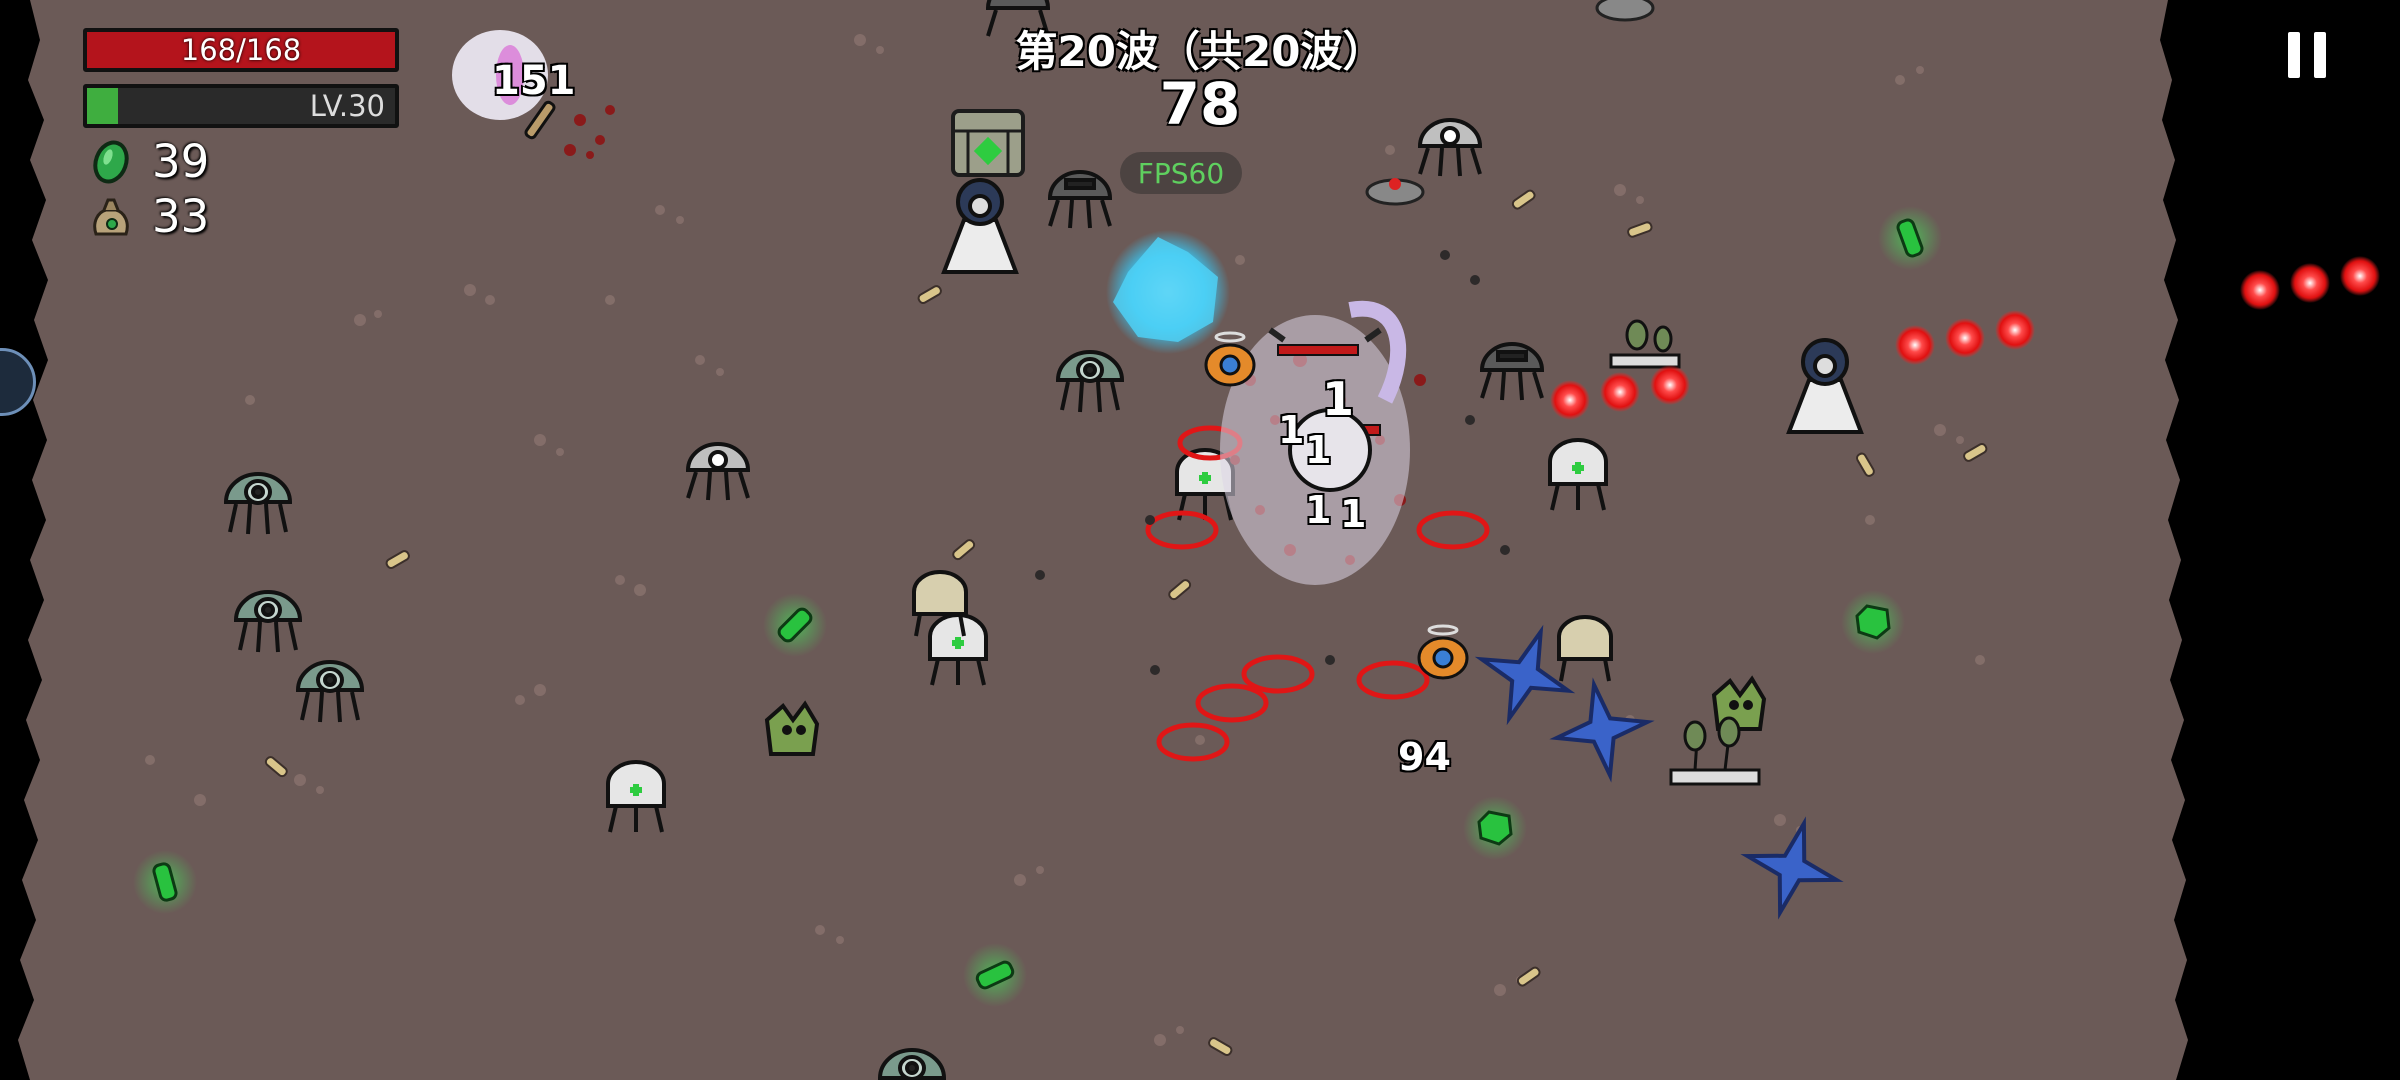 The height and width of the screenshot is (1080, 2400). I want to click on level-text: LV.30, so click(347, 106).